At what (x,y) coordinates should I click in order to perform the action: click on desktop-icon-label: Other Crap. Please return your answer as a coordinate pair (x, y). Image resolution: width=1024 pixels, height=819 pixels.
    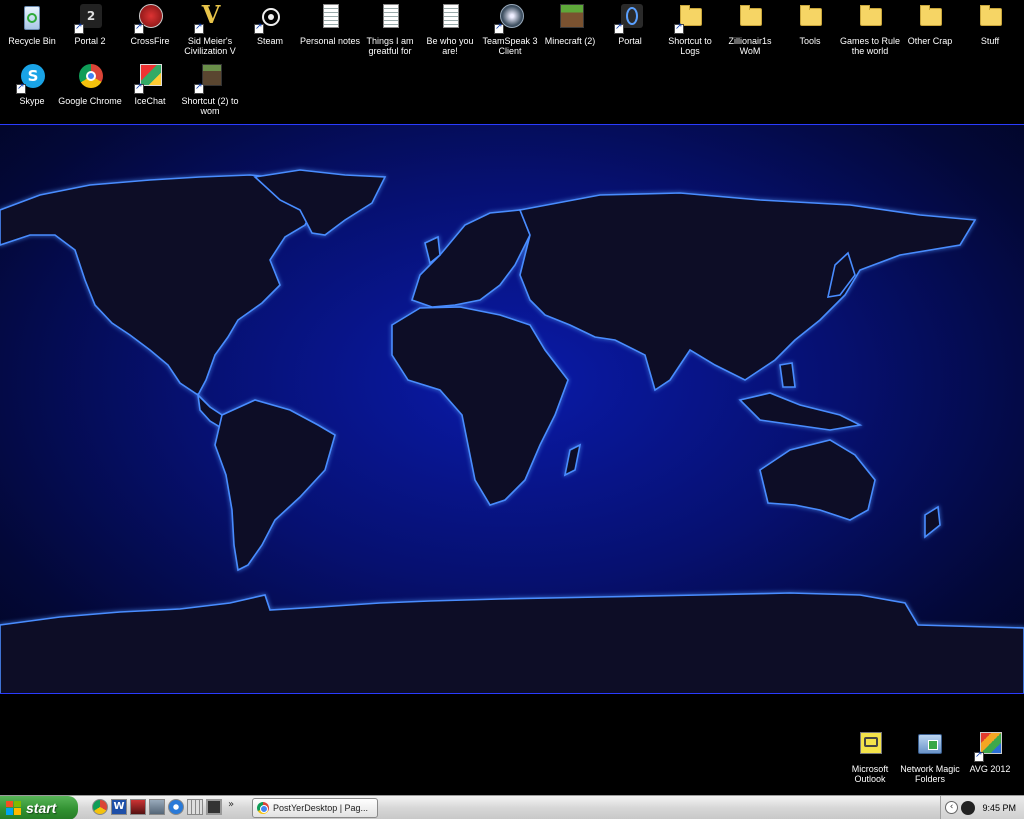
    Looking at the image, I should click on (930, 41).